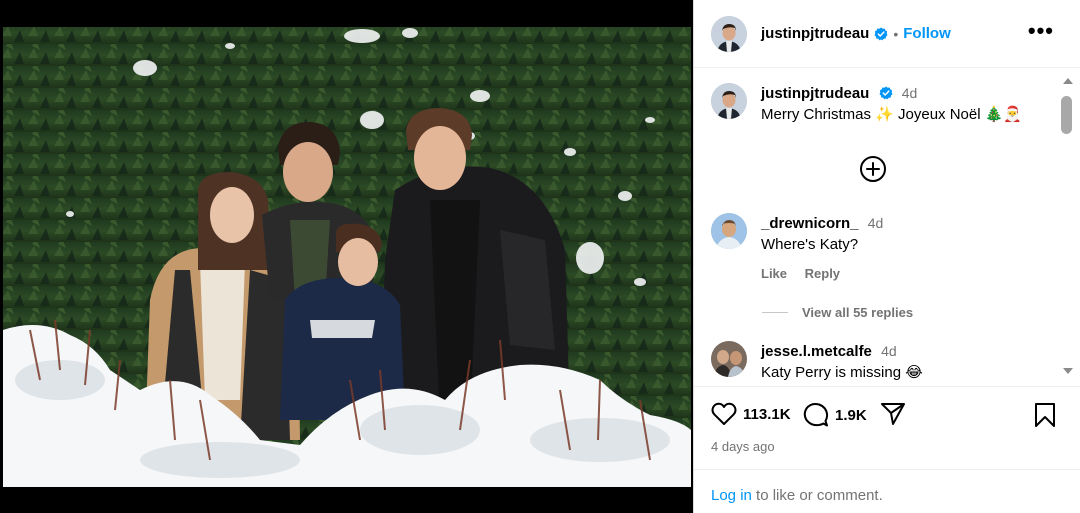  I want to click on post-header: justinpjtrudeau • Follow •••, so click(887, 34).